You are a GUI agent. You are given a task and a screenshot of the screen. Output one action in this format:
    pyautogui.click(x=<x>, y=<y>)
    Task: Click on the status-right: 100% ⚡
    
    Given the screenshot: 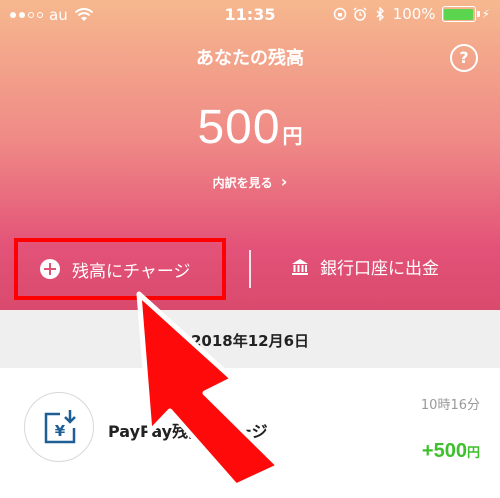 What is the action you would take?
    pyautogui.click(x=411, y=14)
    